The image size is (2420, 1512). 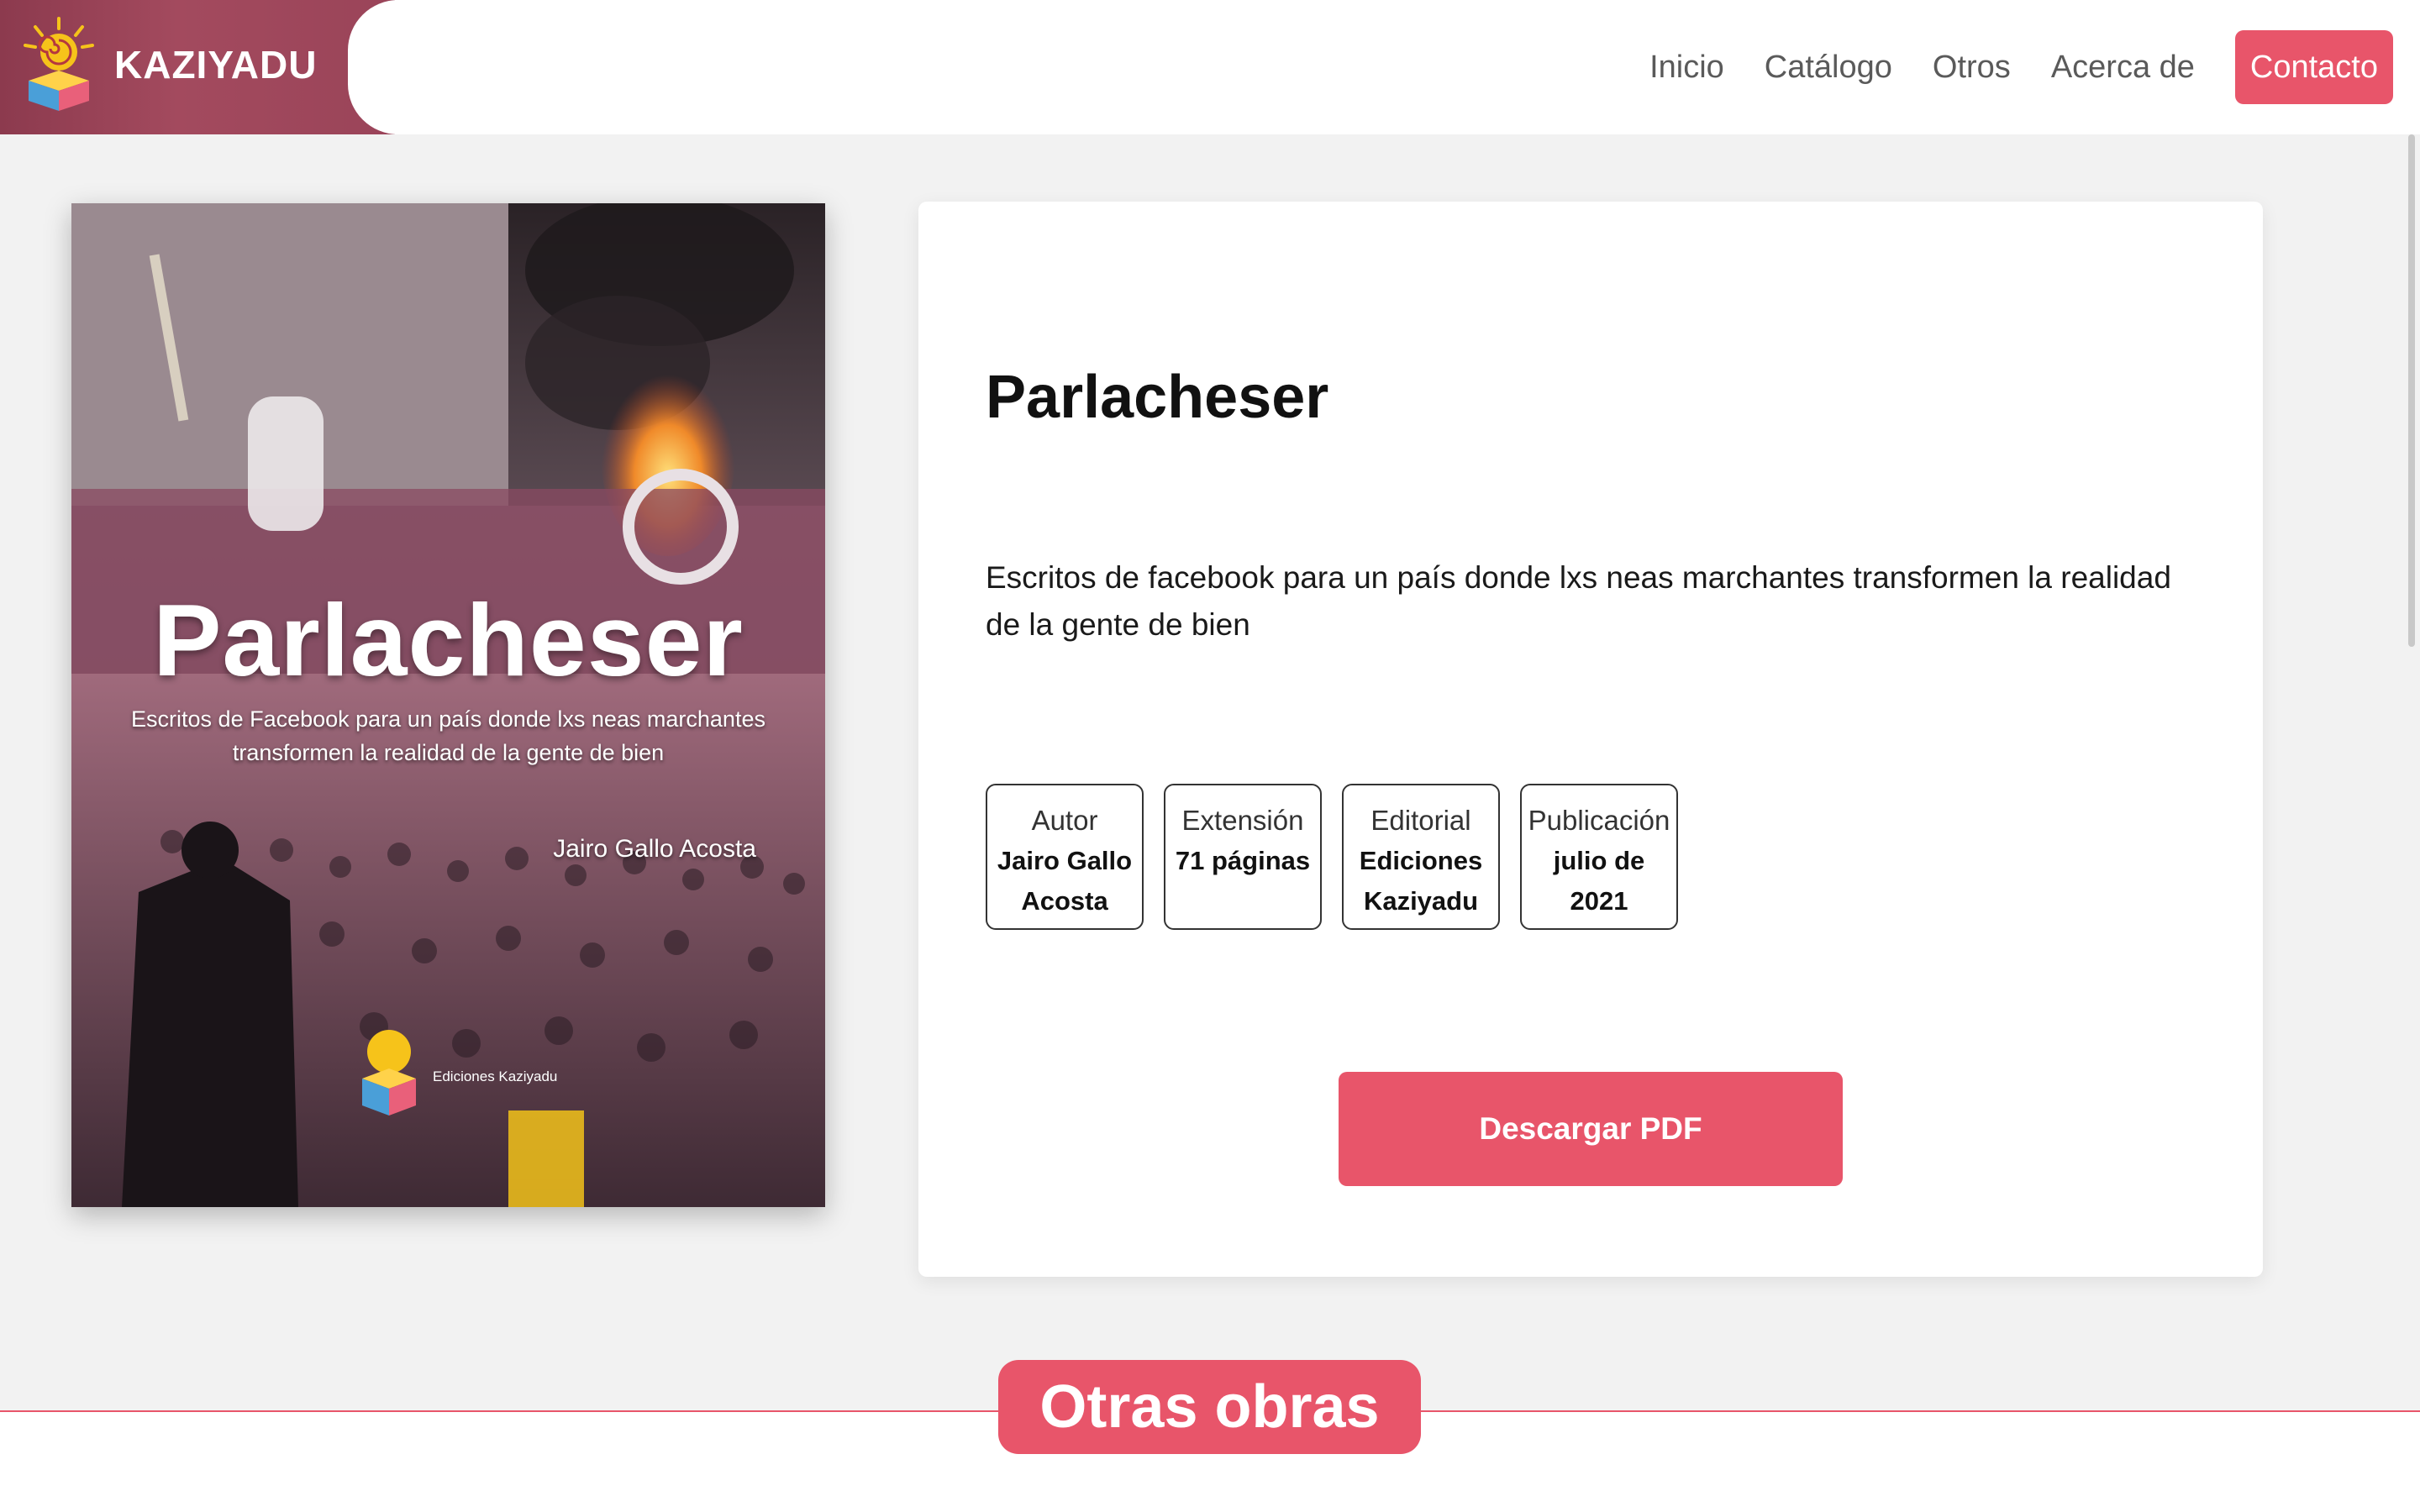 I want to click on download-pdf-button: Descargar PDF, so click(x=1591, y=1129).